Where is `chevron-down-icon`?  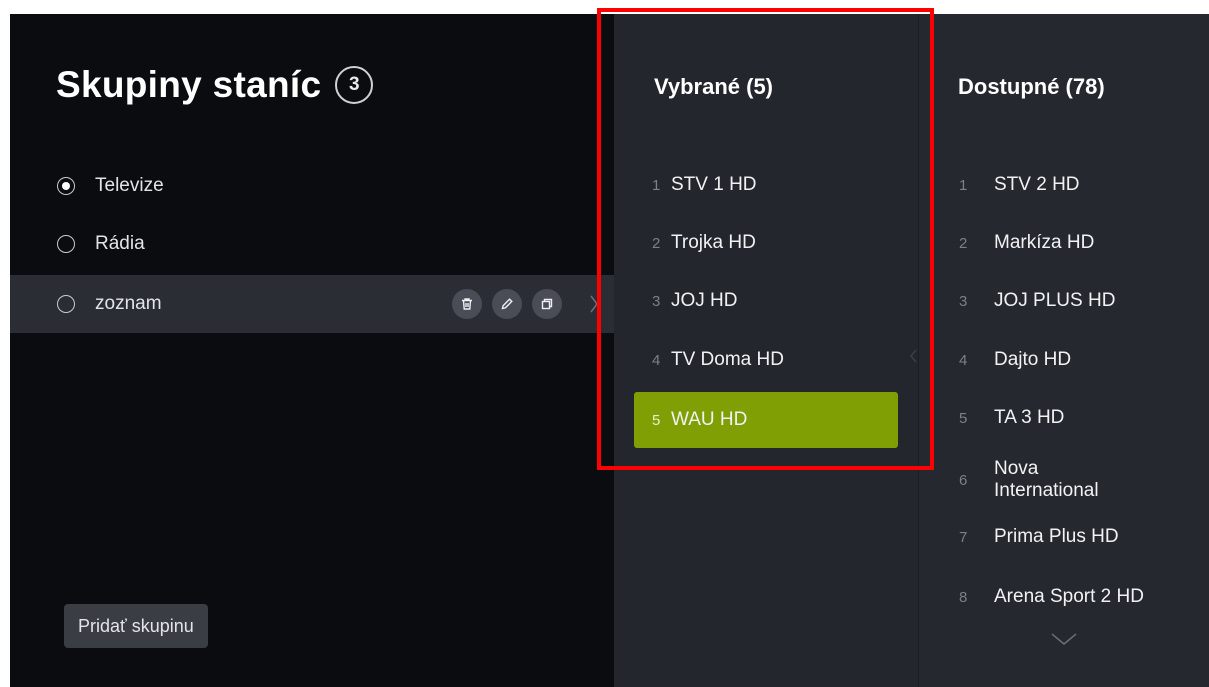 chevron-down-icon is located at coordinates (1064, 641).